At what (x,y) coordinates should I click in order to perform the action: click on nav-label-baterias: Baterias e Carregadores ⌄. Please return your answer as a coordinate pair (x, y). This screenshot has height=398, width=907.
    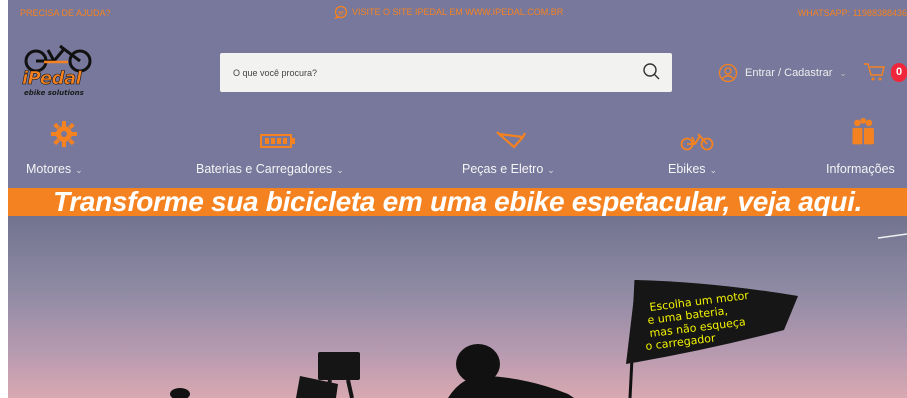
    Looking at the image, I should click on (270, 169).